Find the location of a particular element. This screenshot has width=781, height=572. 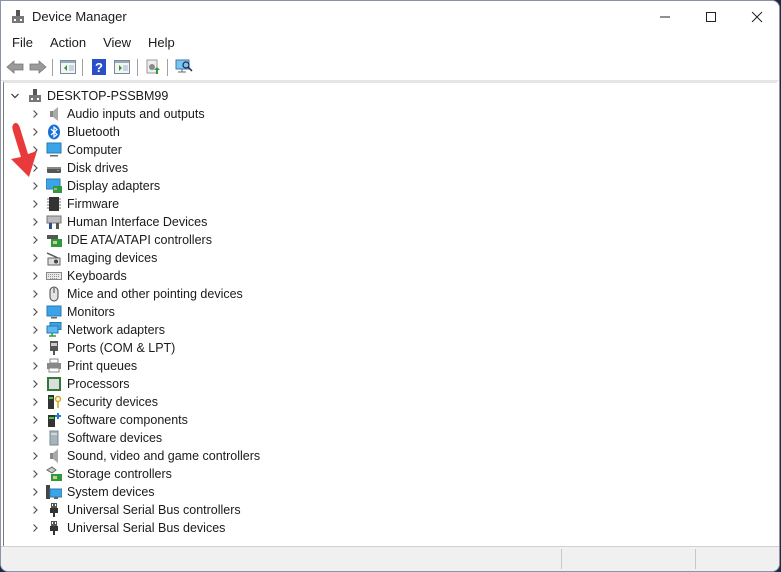

tree-category-software-devices: Software devices is located at coordinates (96, 438).